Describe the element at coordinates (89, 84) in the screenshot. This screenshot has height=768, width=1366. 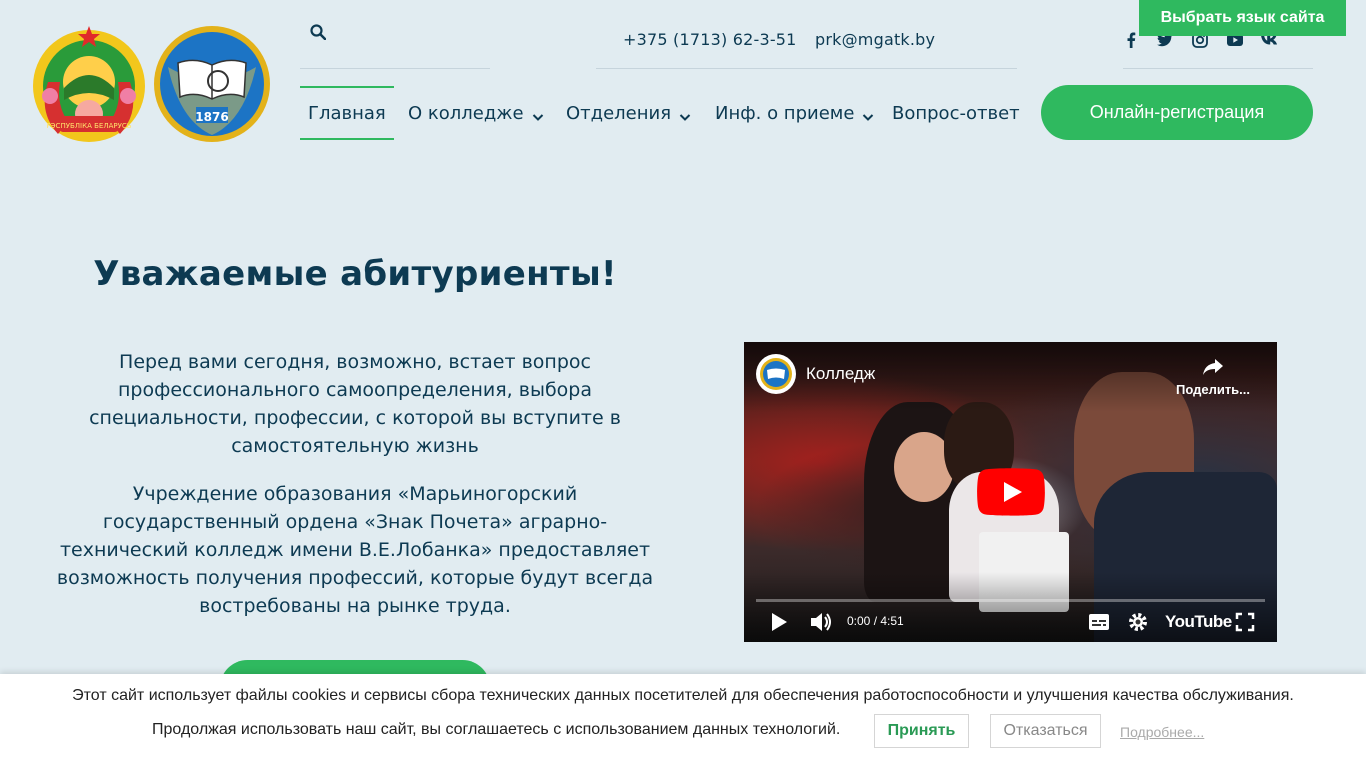
I see `belarus-emblem-logo: РЭСПУБЛІКА БЕЛАРУСЬ` at that location.